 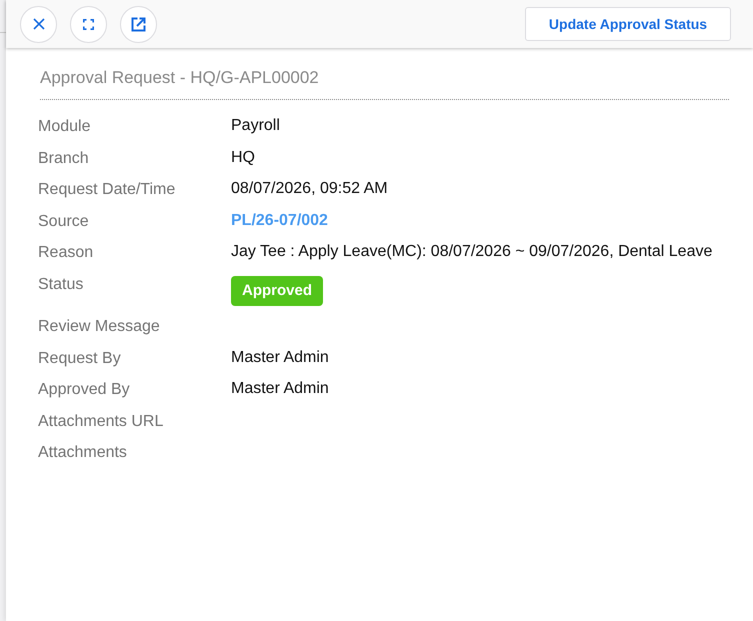 What do you see at coordinates (64, 222) in the screenshot?
I see `field-label: Source` at bounding box center [64, 222].